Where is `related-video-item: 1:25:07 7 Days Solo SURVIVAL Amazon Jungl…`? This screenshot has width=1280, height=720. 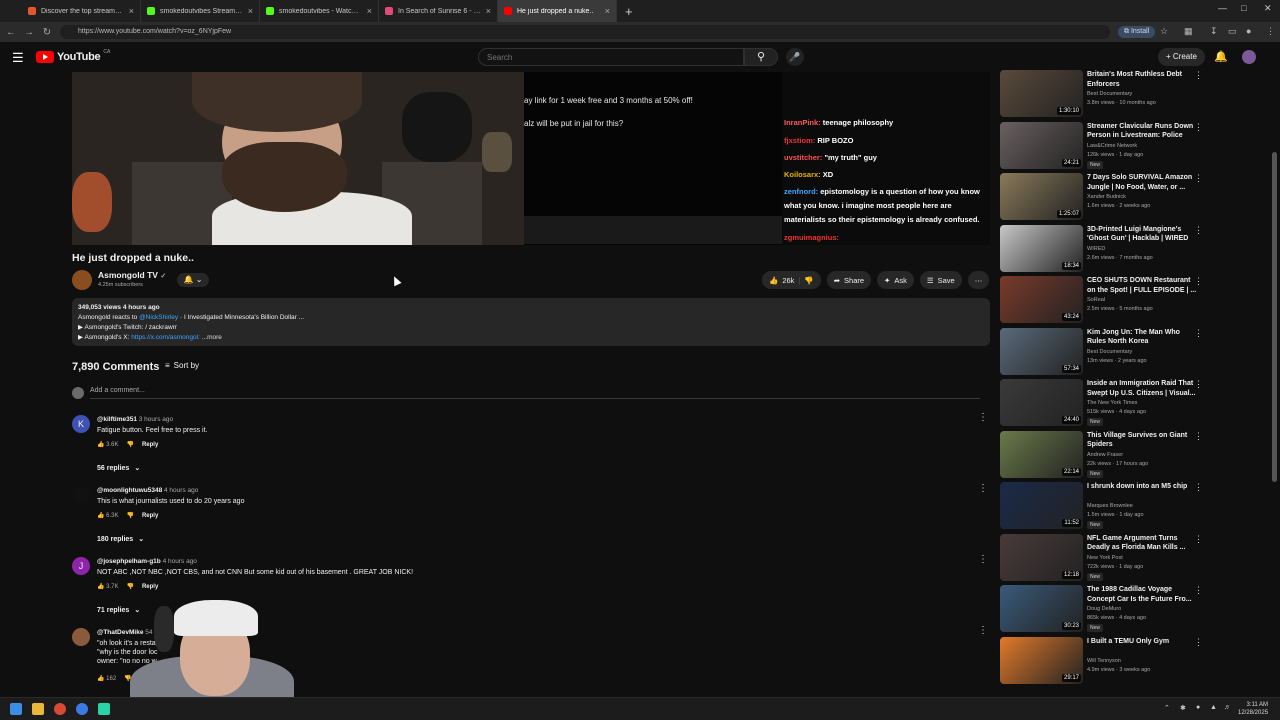 related-video-item: 1:25:07 7 Days Solo SURVIVAL Amazon Jungl… is located at coordinates (1135, 196).